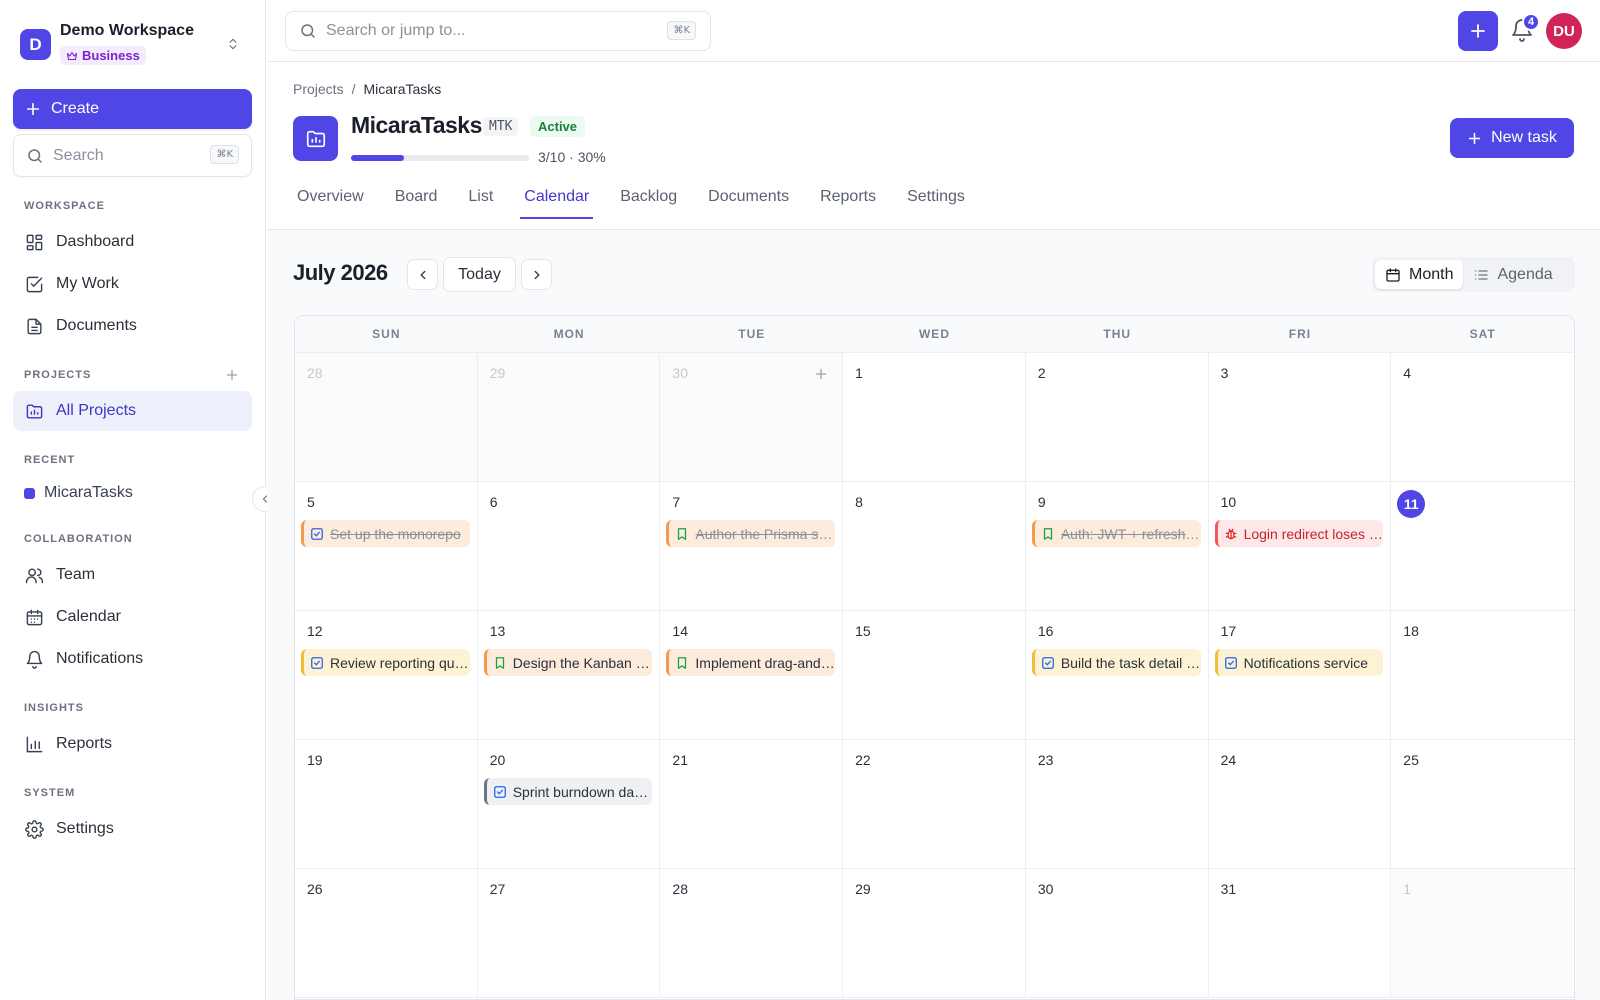 This screenshot has width=1600, height=1000. Describe the element at coordinates (751, 662) in the screenshot. I see `calendar-task-chip: Implement drag-and-drop` at that location.